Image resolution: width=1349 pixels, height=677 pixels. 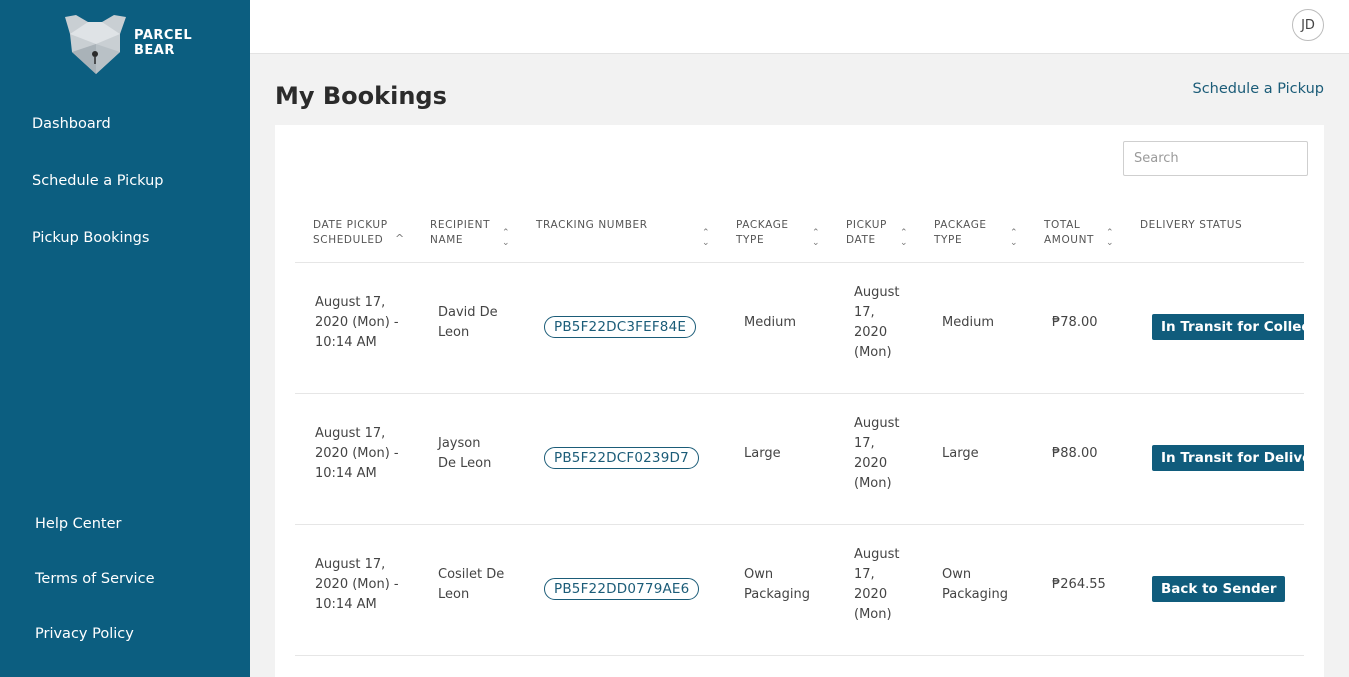 I want to click on top-bar: JD, so click(x=799, y=27).